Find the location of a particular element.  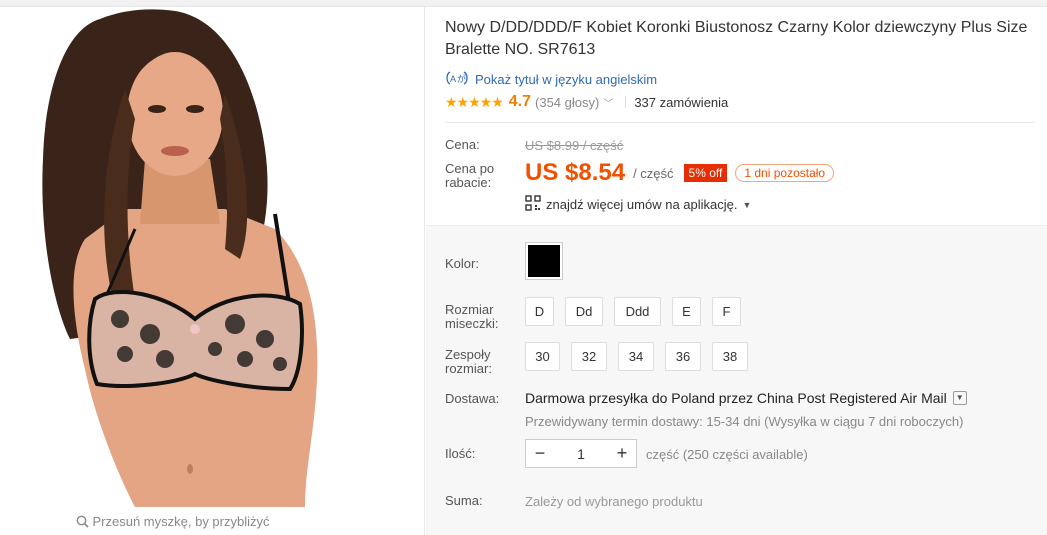

discount-price-label: Cena po rabacie: is located at coordinates (470, 175).